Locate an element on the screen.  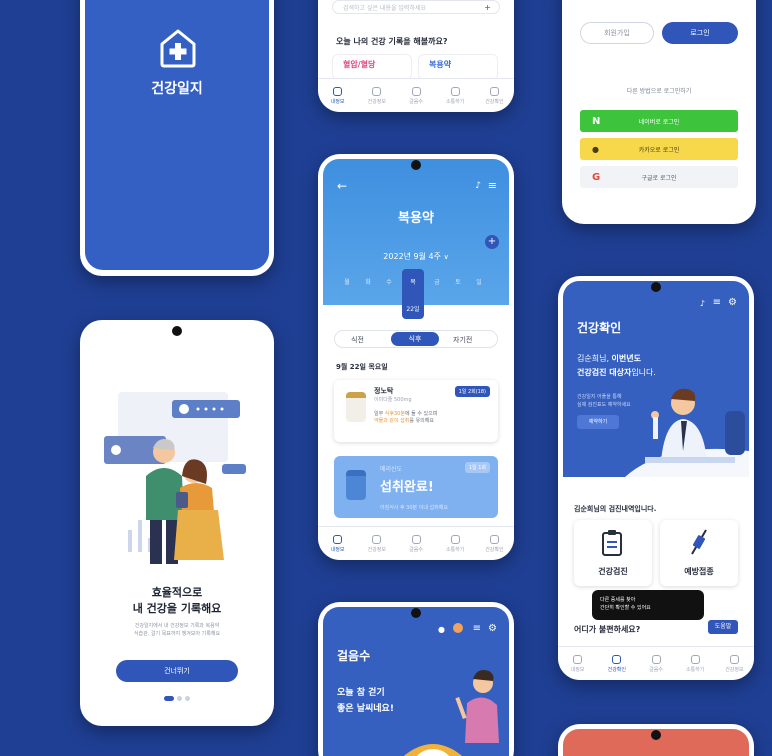
card-health-checkup: 건강검진 is located at coordinates (613, 553).